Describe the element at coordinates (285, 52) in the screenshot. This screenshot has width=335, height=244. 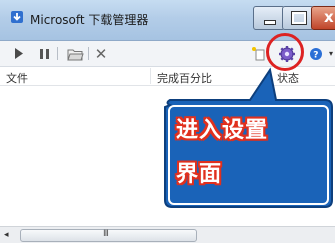
I see `highlight-ring` at that location.